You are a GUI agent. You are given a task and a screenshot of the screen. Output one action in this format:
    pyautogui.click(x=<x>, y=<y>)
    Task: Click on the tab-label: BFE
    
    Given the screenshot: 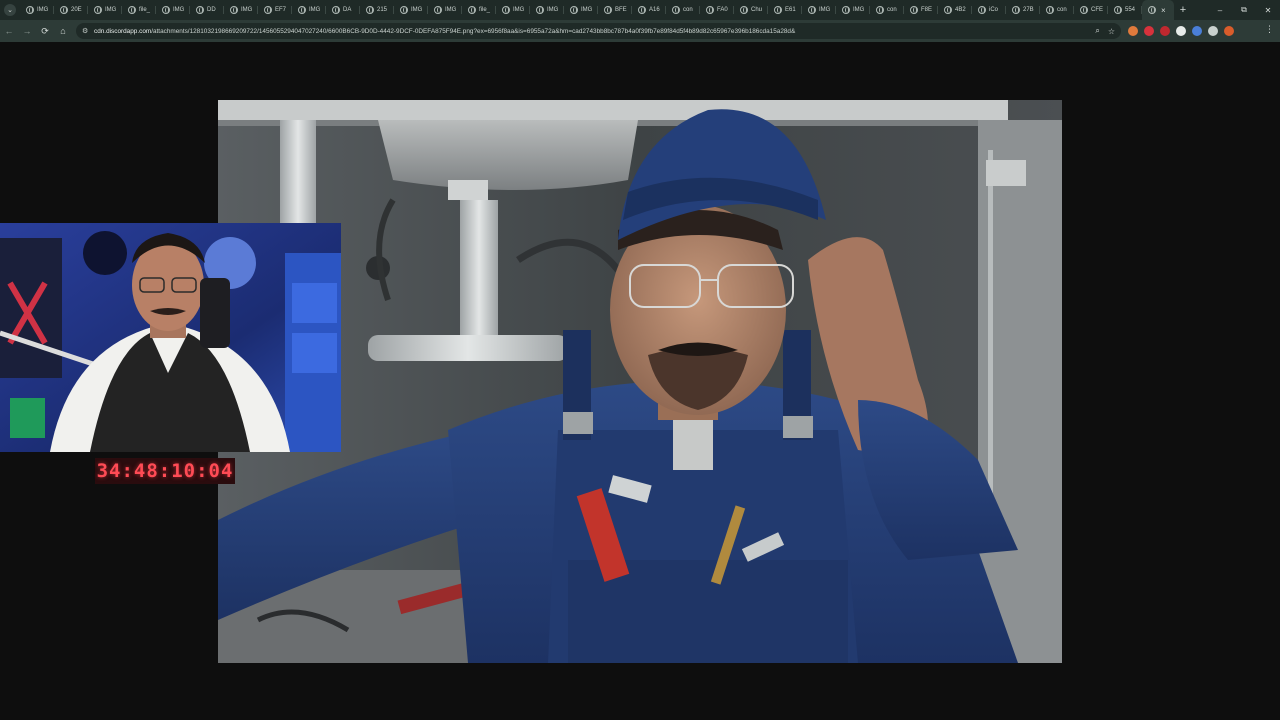 What is the action you would take?
    pyautogui.click(x=621, y=10)
    